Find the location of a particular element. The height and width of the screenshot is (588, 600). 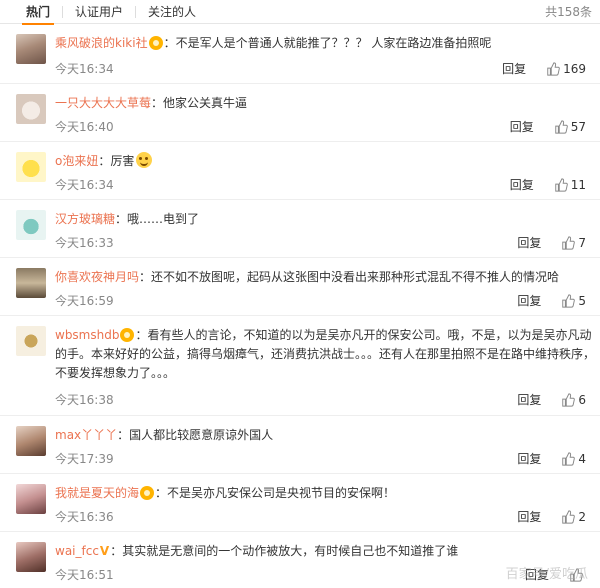

comment-item: 汉方玻璃糖：哦……电到了 今天16:33 回复 7 is located at coordinates (300, 229).